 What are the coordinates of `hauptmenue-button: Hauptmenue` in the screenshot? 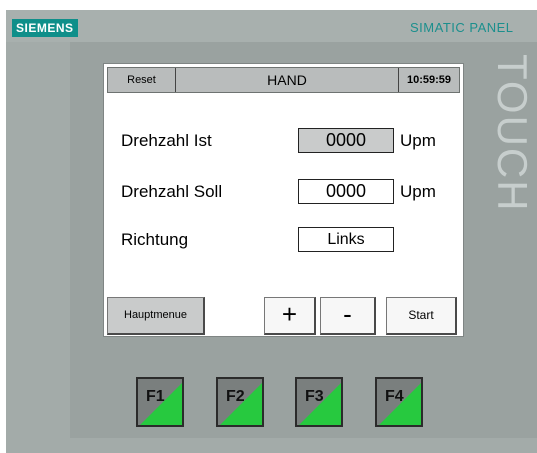 It's located at (156, 316).